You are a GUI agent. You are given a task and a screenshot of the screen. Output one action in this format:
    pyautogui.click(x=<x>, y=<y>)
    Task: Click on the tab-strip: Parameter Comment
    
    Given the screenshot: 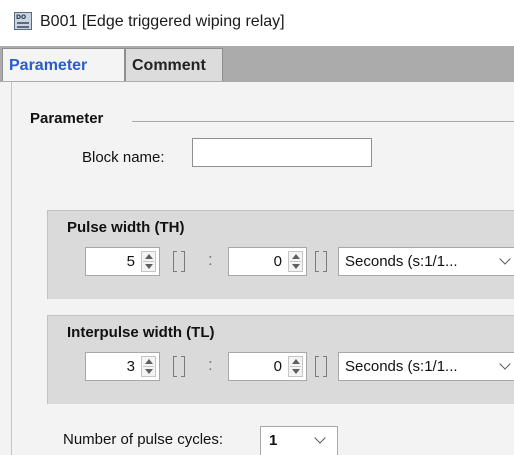 What is the action you would take?
    pyautogui.click(x=257, y=64)
    